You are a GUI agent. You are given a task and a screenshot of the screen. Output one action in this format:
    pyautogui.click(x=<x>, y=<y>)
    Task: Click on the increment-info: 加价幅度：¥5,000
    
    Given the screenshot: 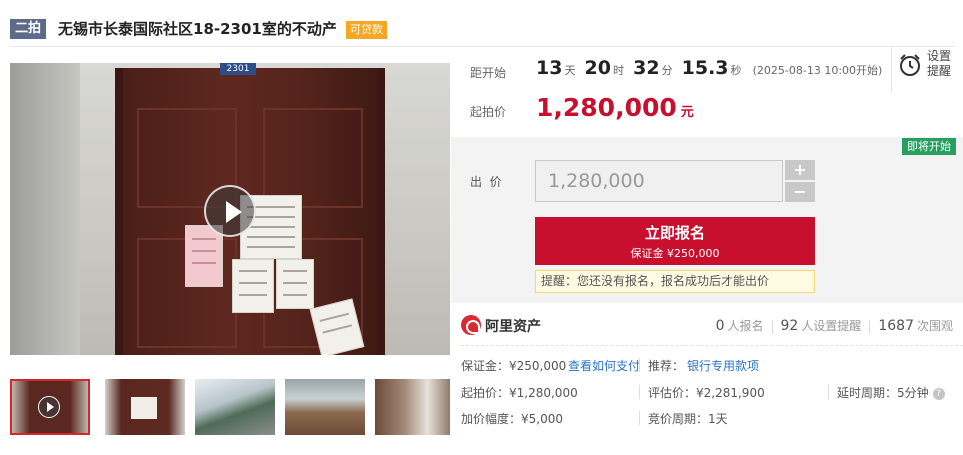 What is the action you would take?
    pyautogui.click(x=512, y=419)
    